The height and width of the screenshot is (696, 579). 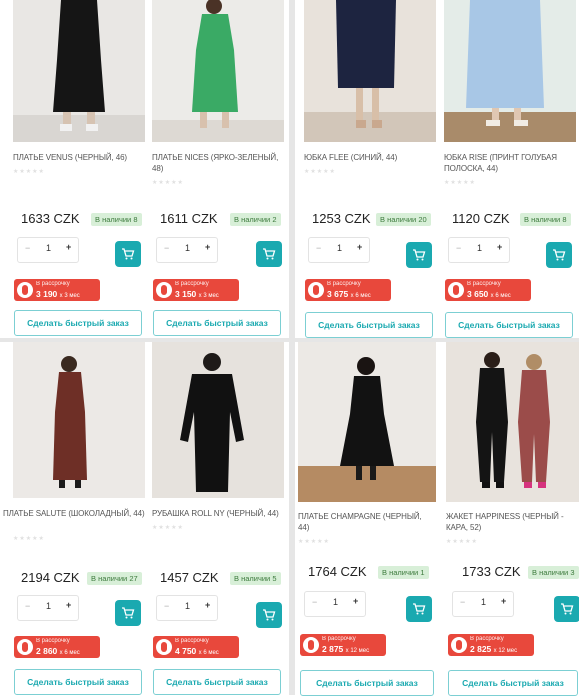 What do you see at coordinates (365, 522) in the screenshot?
I see `product-name: ПЛАТЬЕ CHAMPAGNE (ЧЕРНЫЙ, 44)` at bounding box center [365, 522].